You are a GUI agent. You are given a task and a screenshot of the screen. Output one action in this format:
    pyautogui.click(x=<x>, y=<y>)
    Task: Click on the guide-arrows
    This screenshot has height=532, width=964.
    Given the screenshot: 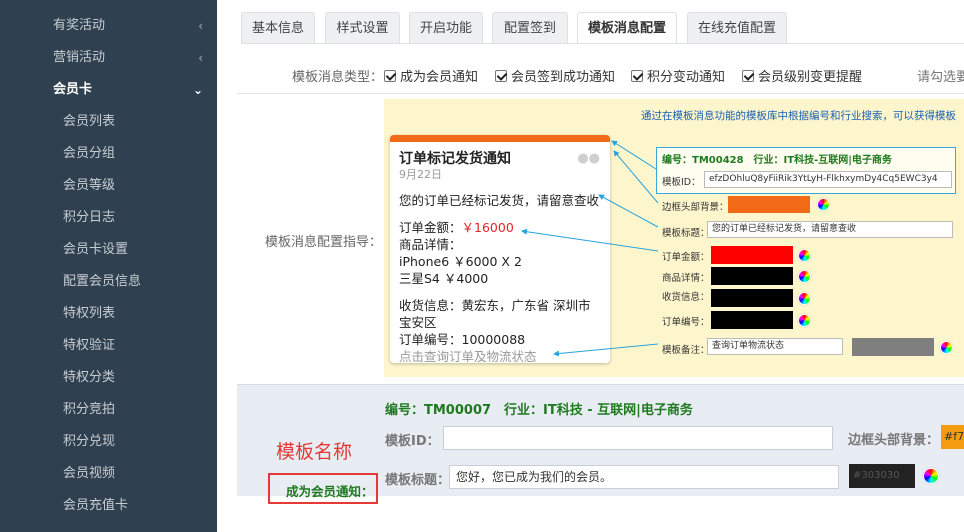 What is the action you would take?
    pyautogui.click(x=590, y=248)
    